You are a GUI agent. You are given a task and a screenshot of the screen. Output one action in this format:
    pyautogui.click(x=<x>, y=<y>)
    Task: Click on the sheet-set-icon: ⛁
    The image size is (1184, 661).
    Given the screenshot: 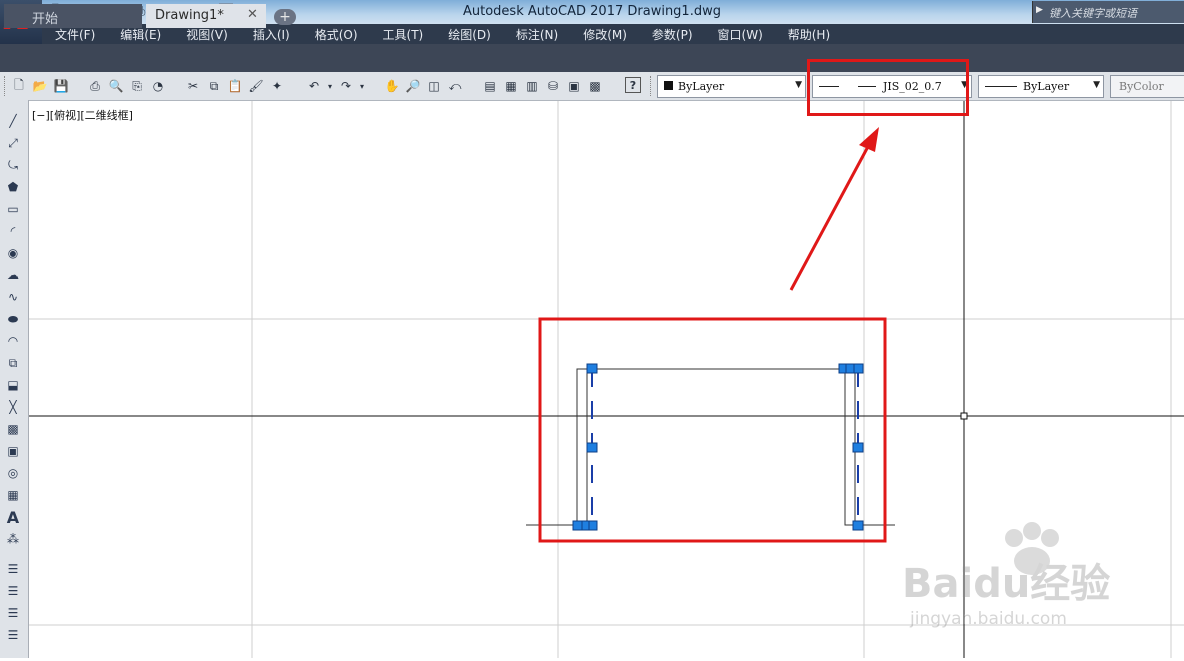 What is the action you would take?
    pyautogui.click(x=553, y=86)
    